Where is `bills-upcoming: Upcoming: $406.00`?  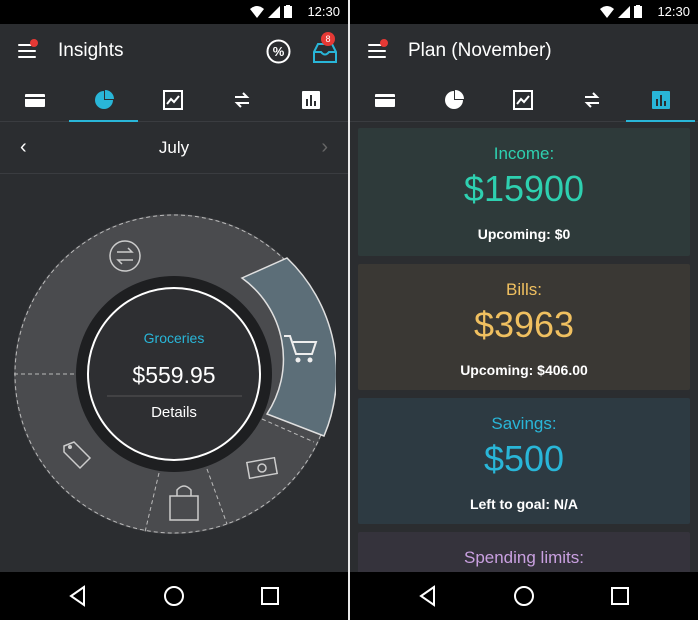
bills-upcoming: Upcoming: $406.00 is located at coordinates (524, 370).